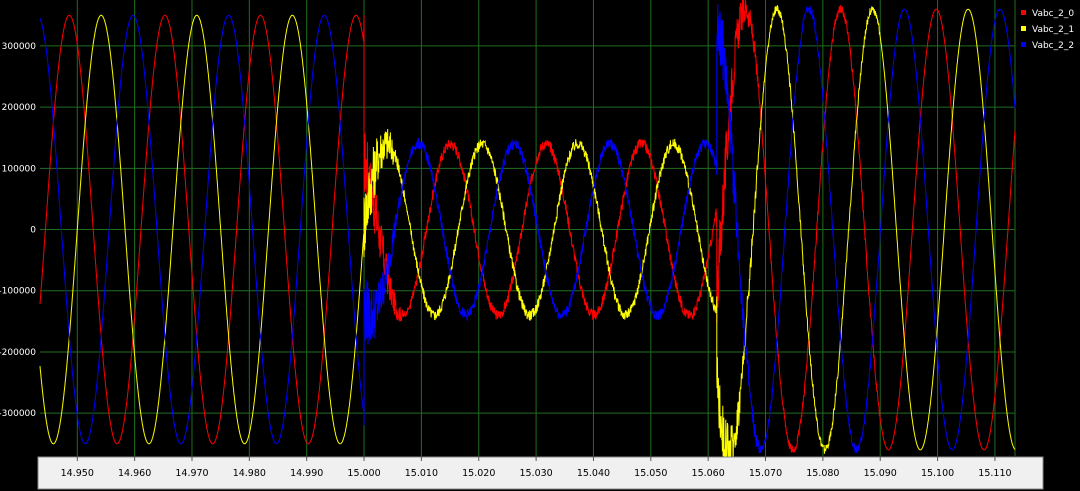 This screenshot has width=1080, height=491. I want to click on legend-label-1: Vabc_2_1, so click(1053, 30).